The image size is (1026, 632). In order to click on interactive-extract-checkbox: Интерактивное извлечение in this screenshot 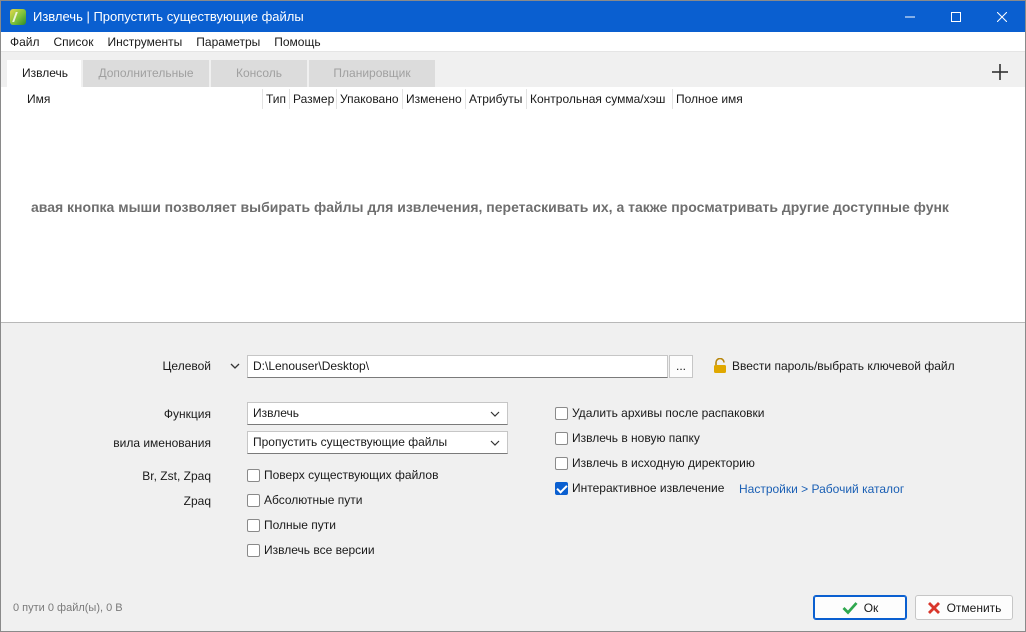, I will do `click(639, 488)`.